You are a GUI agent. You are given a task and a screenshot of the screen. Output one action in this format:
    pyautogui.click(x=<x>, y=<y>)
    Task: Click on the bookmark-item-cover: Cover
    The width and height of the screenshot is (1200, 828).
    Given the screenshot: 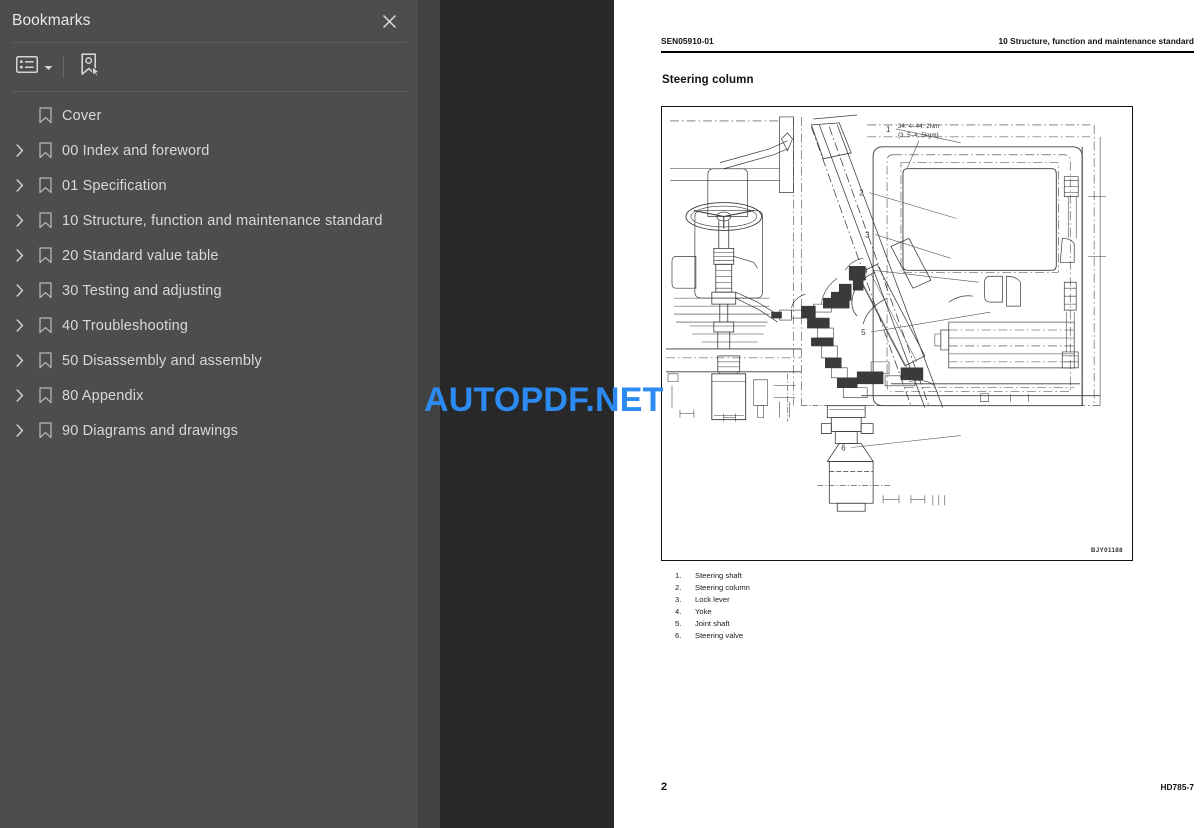 What is the action you would take?
    pyautogui.click(x=209, y=115)
    